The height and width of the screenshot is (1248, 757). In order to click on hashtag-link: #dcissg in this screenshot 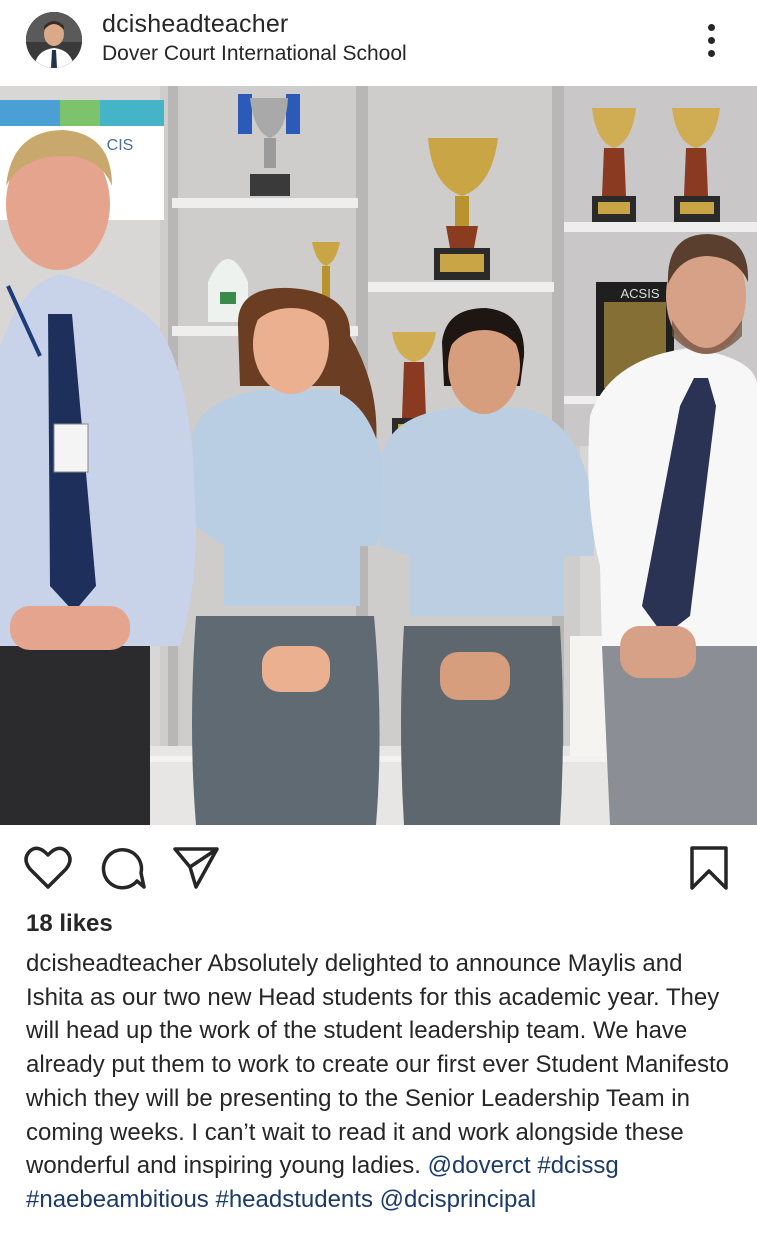, I will do `click(577, 1165)`.